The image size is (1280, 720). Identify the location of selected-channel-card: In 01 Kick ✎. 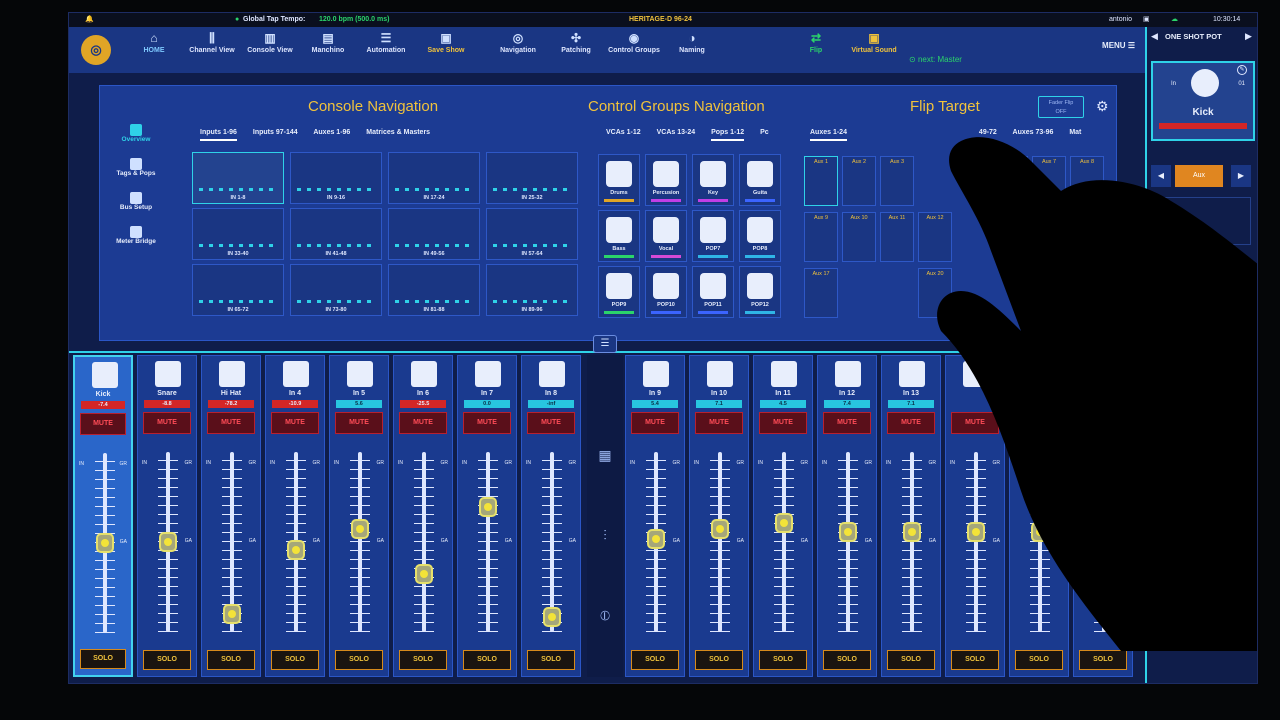
(1203, 101).